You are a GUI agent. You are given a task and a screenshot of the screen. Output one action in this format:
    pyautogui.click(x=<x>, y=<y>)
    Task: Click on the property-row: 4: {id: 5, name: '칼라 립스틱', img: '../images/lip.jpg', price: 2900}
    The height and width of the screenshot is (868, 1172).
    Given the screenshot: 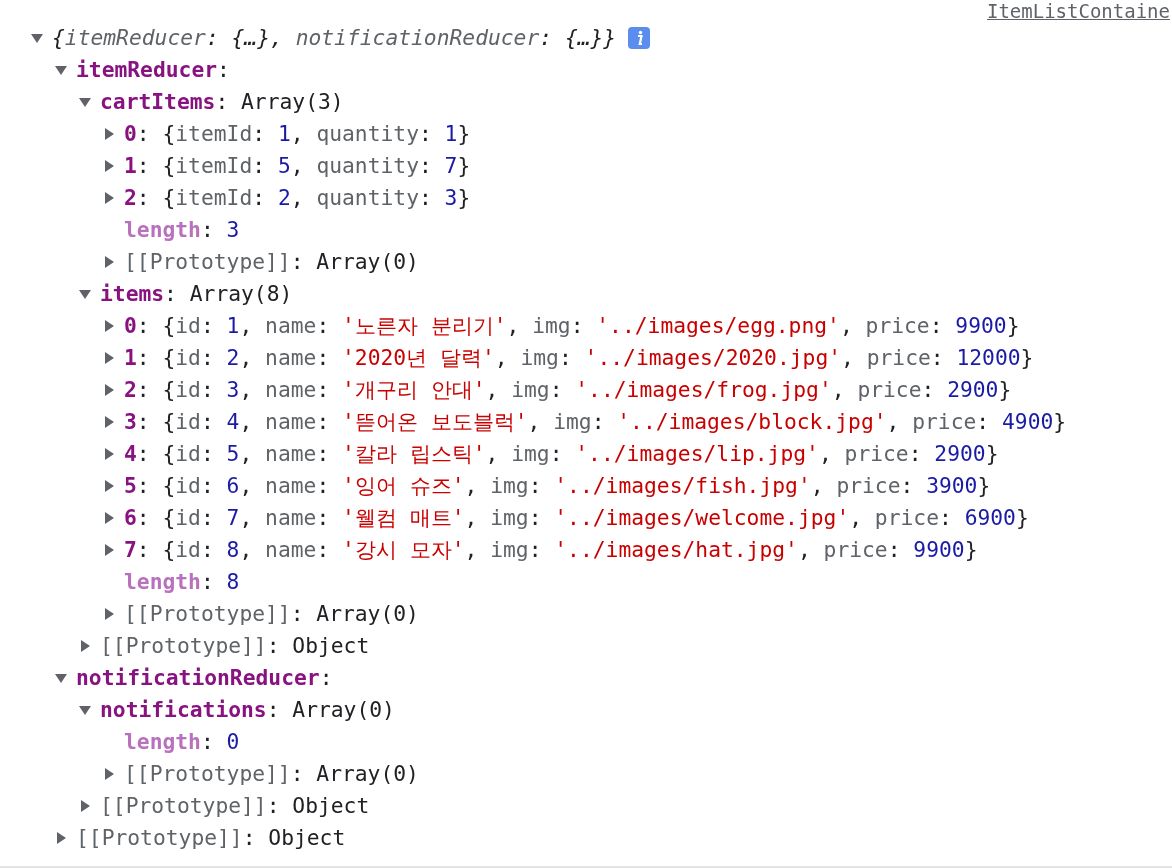 What is the action you would take?
    pyautogui.click(x=561, y=454)
    